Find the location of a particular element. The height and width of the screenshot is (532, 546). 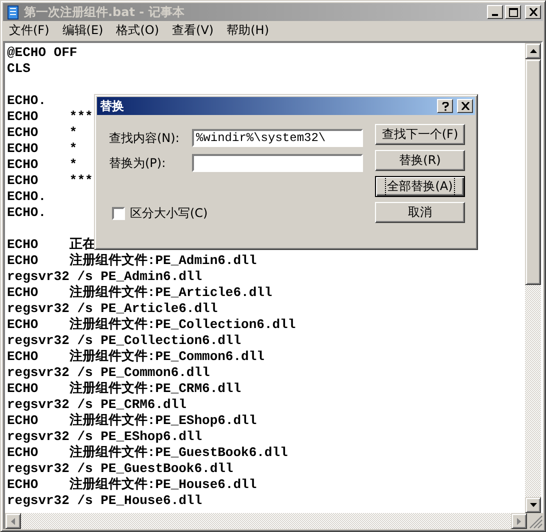

scroll-down-button is located at coordinates (533, 505).